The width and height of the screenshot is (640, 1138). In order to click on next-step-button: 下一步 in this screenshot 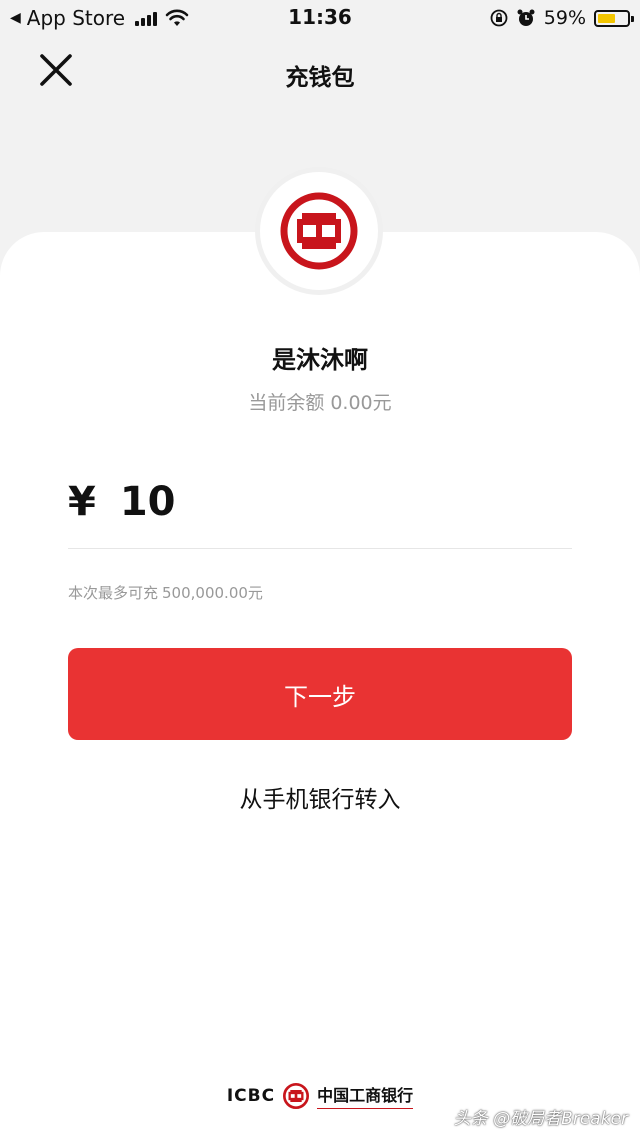, I will do `click(320, 694)`.